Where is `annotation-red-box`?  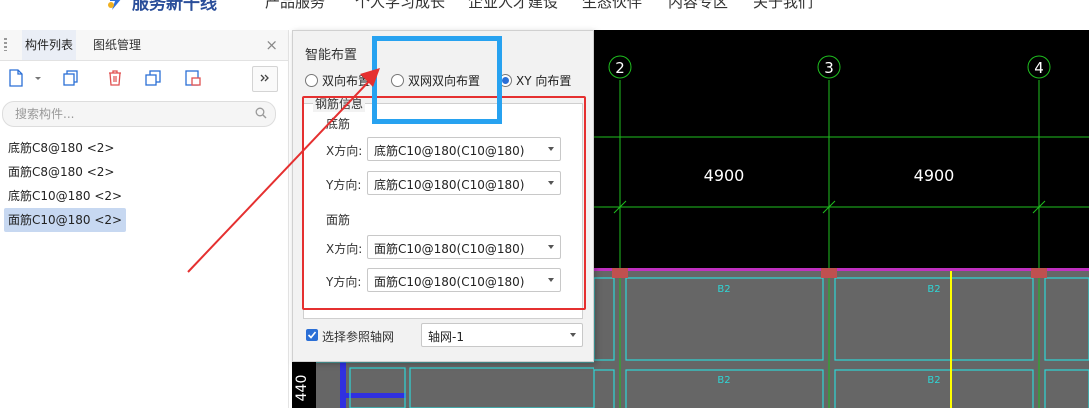
annotation-red-box is located at coordinates (444, 203).